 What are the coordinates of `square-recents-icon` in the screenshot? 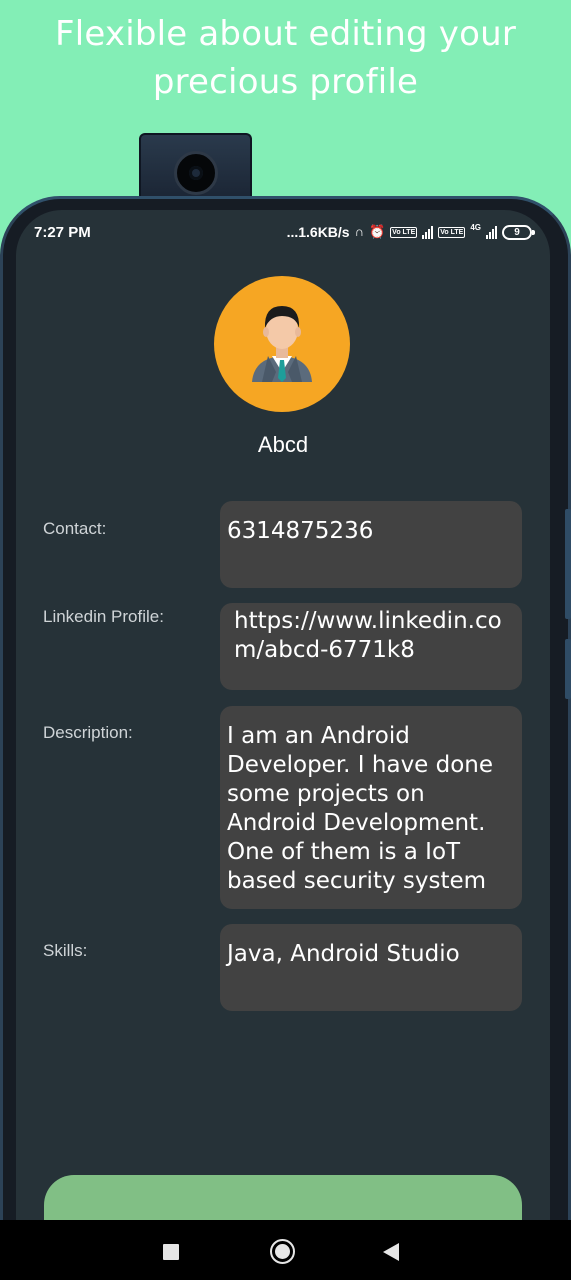 It's located at (171, 1252).